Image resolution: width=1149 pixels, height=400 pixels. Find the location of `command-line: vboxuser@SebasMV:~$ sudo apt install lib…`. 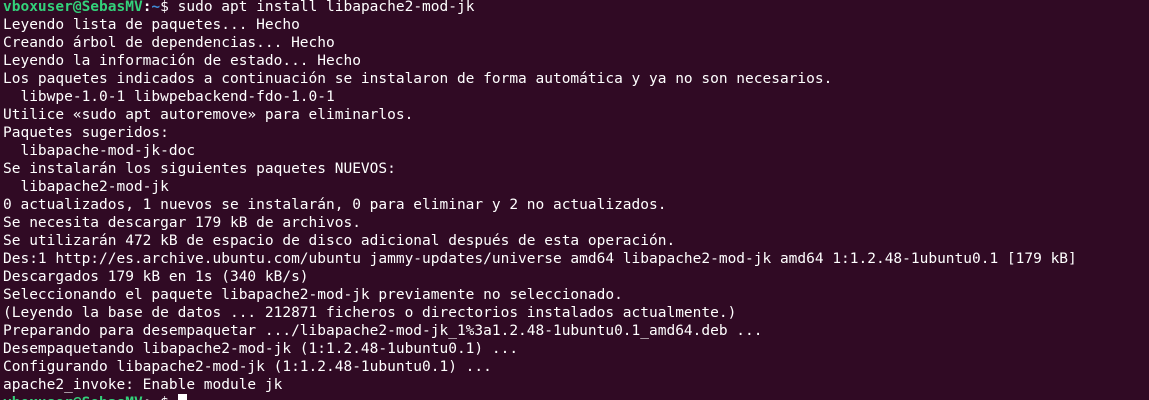

command-line: vboxuser@SebasMV:~$ sudo apt install lib… is located at coordinates (576, 8).